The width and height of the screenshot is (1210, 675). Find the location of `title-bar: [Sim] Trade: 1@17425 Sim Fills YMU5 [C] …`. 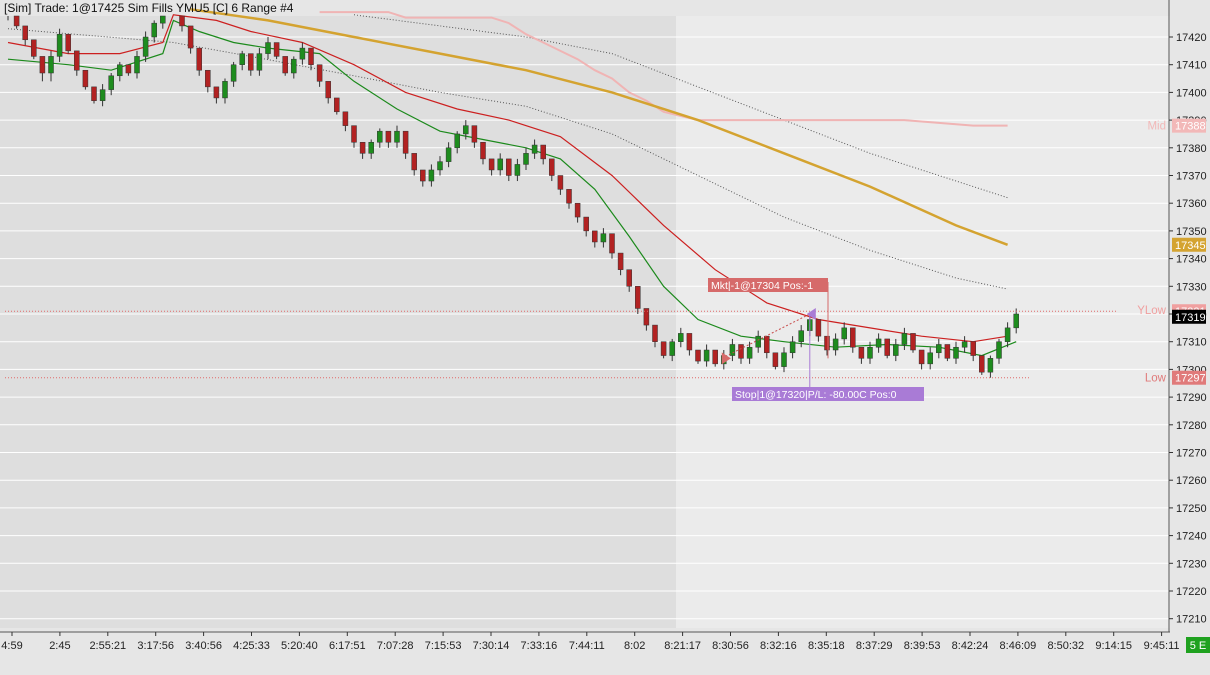

title-bar: [Sim] Trade: 1@17425 Sim Fills YMU5 [C] … is located at coordinates (149, 8).